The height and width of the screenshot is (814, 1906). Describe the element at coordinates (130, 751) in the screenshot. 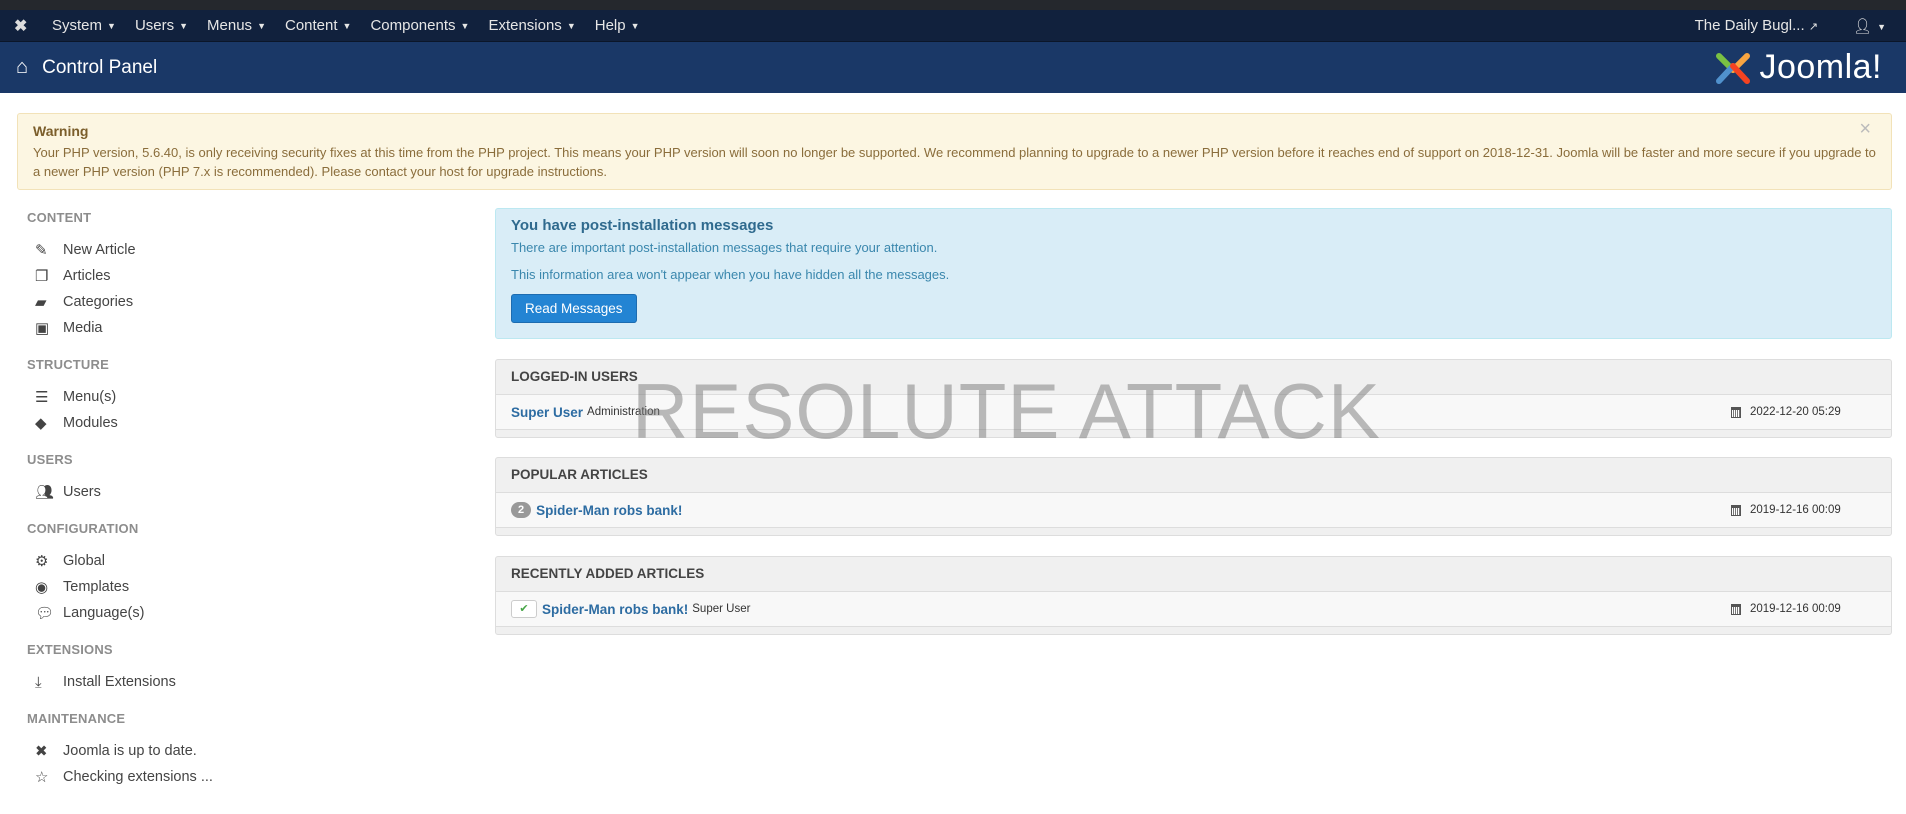

I see `sidebar-item-label: Joomla is up to date.` at that location.